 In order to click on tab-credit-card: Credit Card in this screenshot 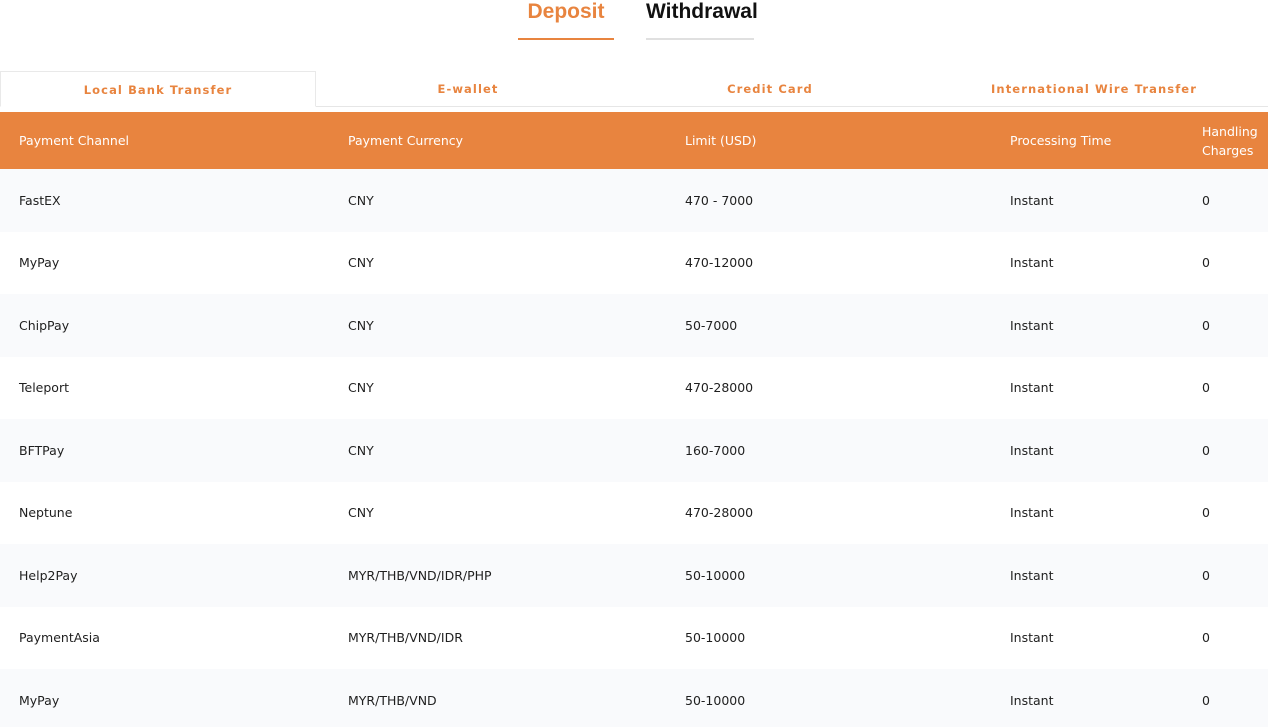, I will do `click(770, 89)`.